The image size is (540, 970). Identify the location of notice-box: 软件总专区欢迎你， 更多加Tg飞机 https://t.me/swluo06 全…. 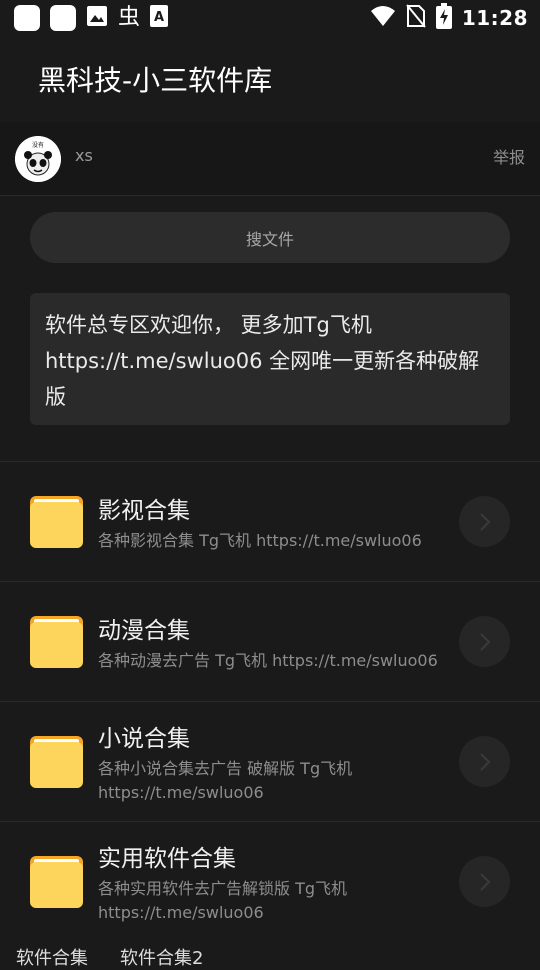
(270, 359).